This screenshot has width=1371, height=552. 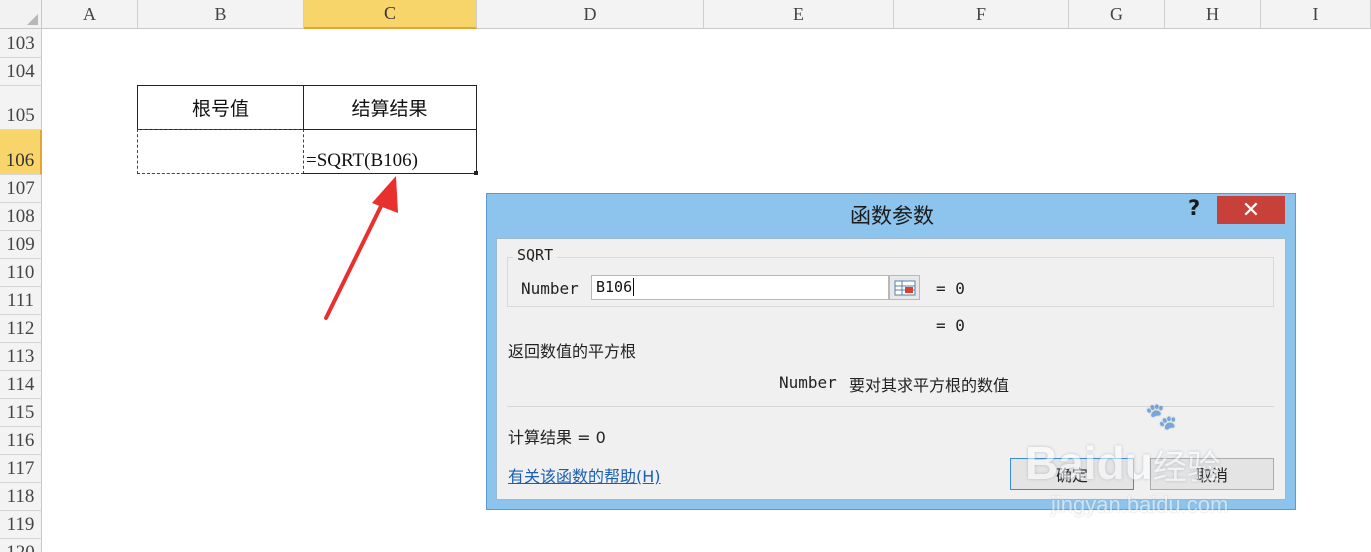 What do you see at coordinates (950, 288) in the screenshot?
I see `argument-result: = 0` at bounding box center [950, 288].